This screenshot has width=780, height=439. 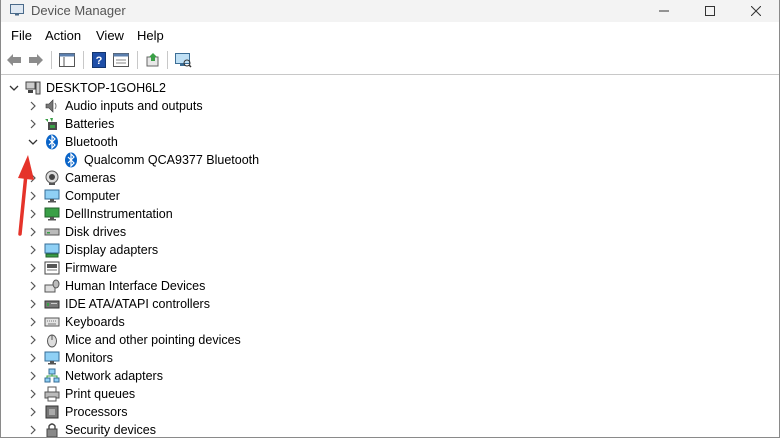 What do you see at coordinates (172, 160) in the screenshot?
I see `tree-item-label: Qualcomm QCA9377 Bluetooth` at bounding box center [172, 160].